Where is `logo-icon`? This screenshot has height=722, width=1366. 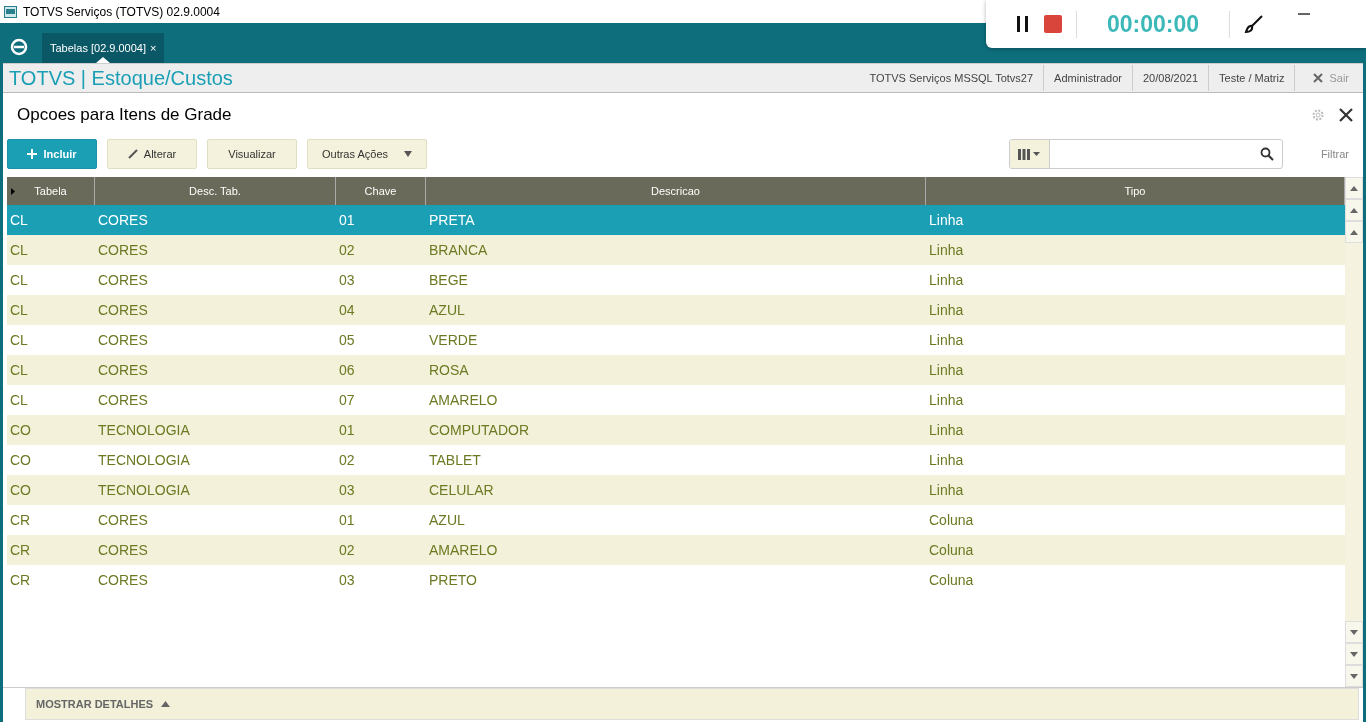 logo-icon is located at coordinates (19, 47).